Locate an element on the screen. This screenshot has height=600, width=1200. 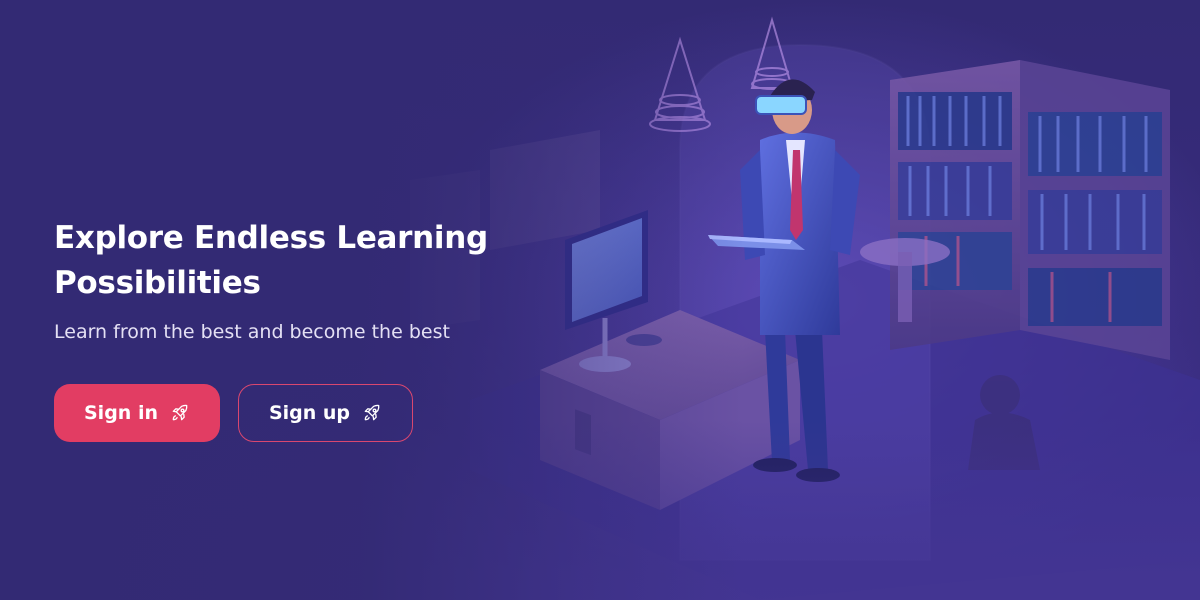
sign-up-button: Sign up is located at coordinates (325, 413).